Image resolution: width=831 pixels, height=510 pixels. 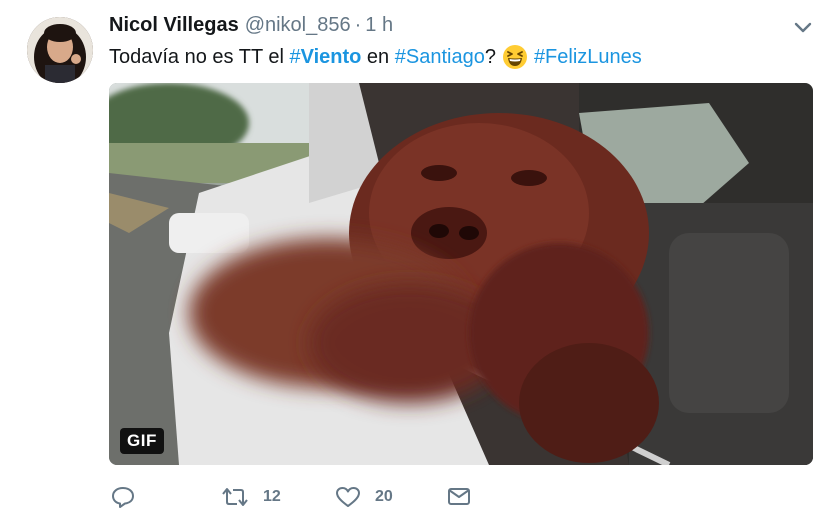 I want to click on retweet-icon, so click(x=235, y=497).